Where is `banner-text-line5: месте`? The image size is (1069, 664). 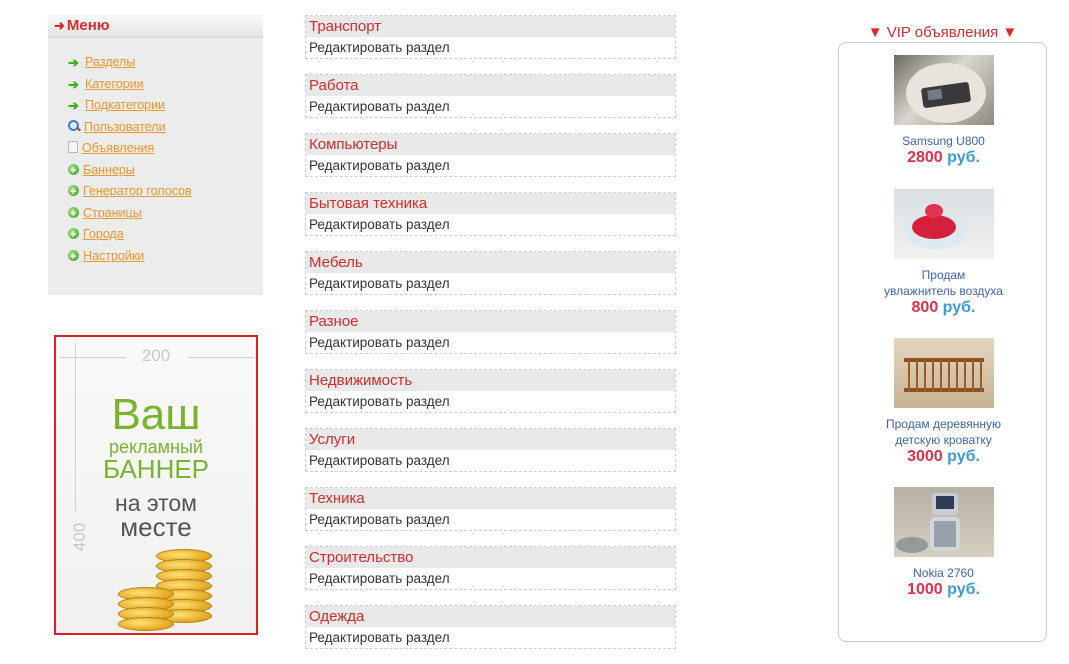 banner-text-line5: месте is located at coordinates (156, 527).